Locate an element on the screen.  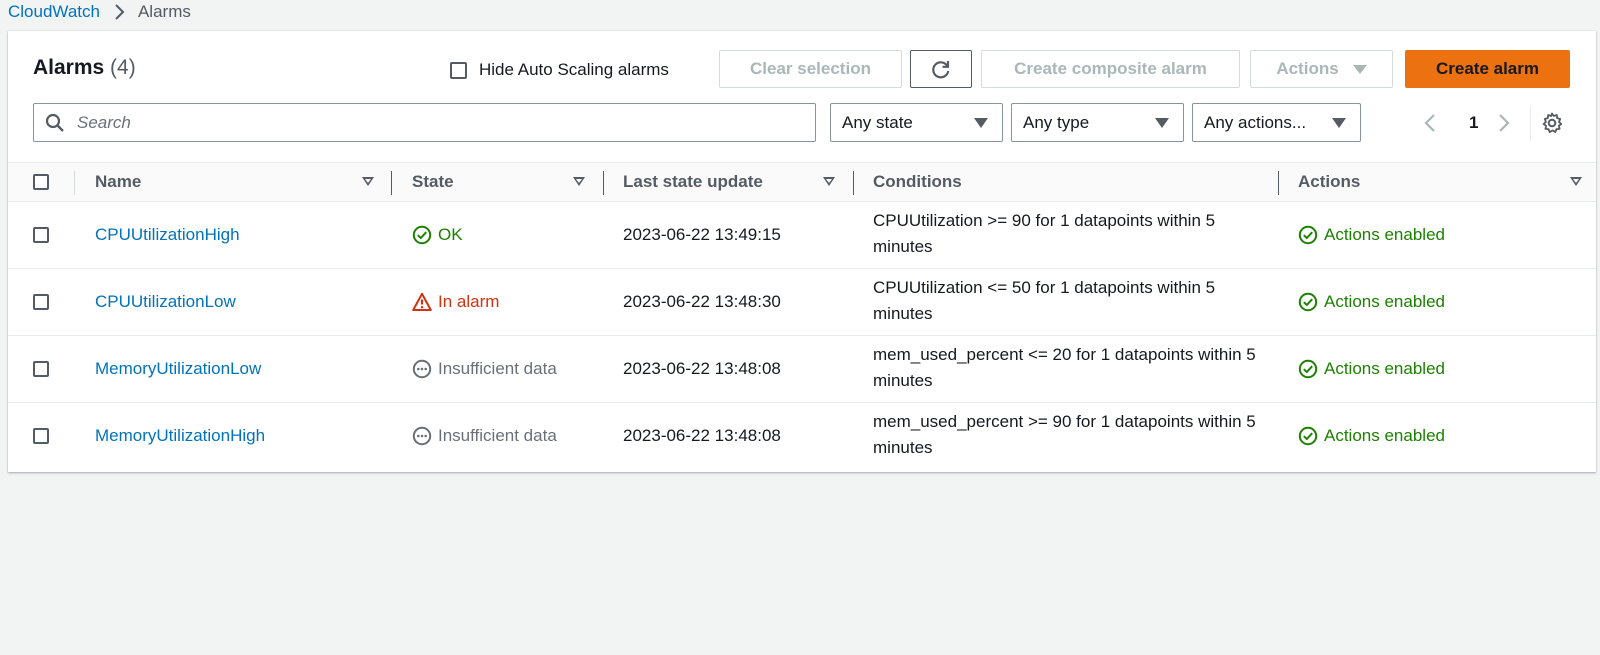
breadcrumb: CloudWatch Alarms is located at coordinates (99, 12).